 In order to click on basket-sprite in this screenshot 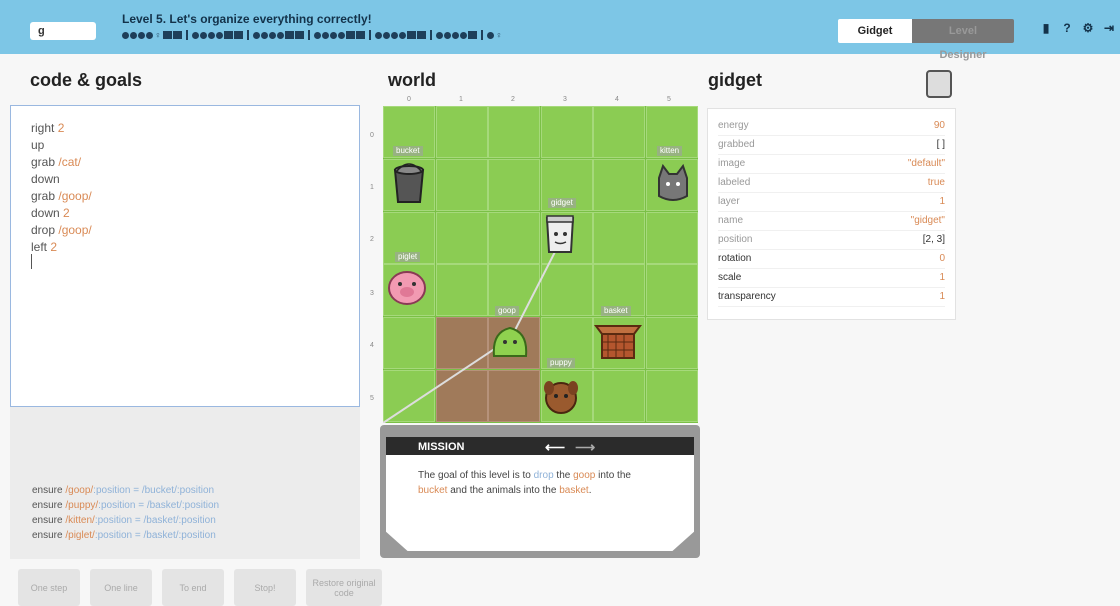, I will do `click(618, 342)`.